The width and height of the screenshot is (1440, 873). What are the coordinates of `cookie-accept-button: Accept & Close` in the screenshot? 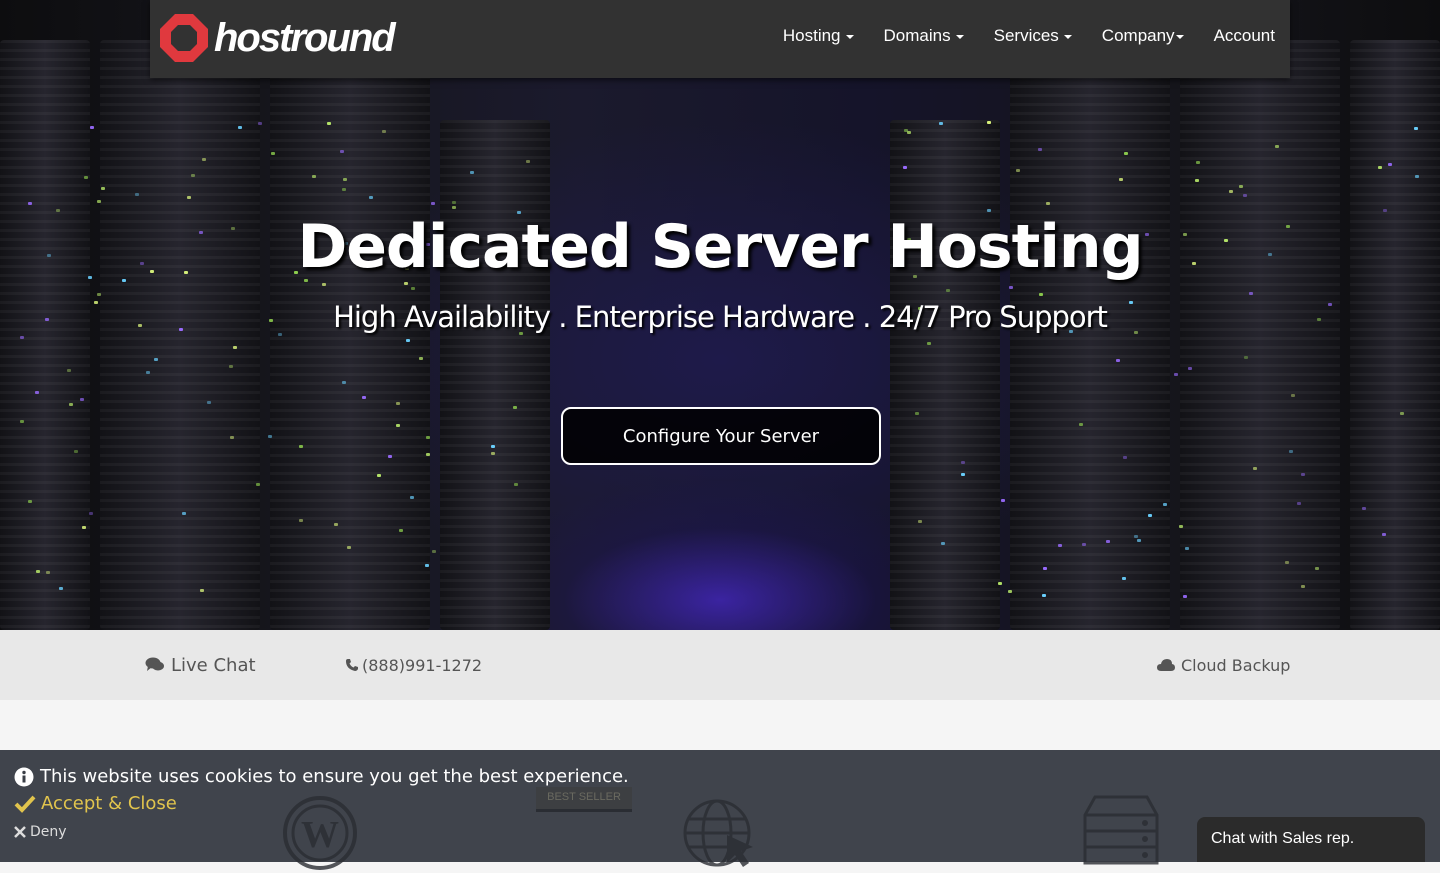 It's located at (95, 803).